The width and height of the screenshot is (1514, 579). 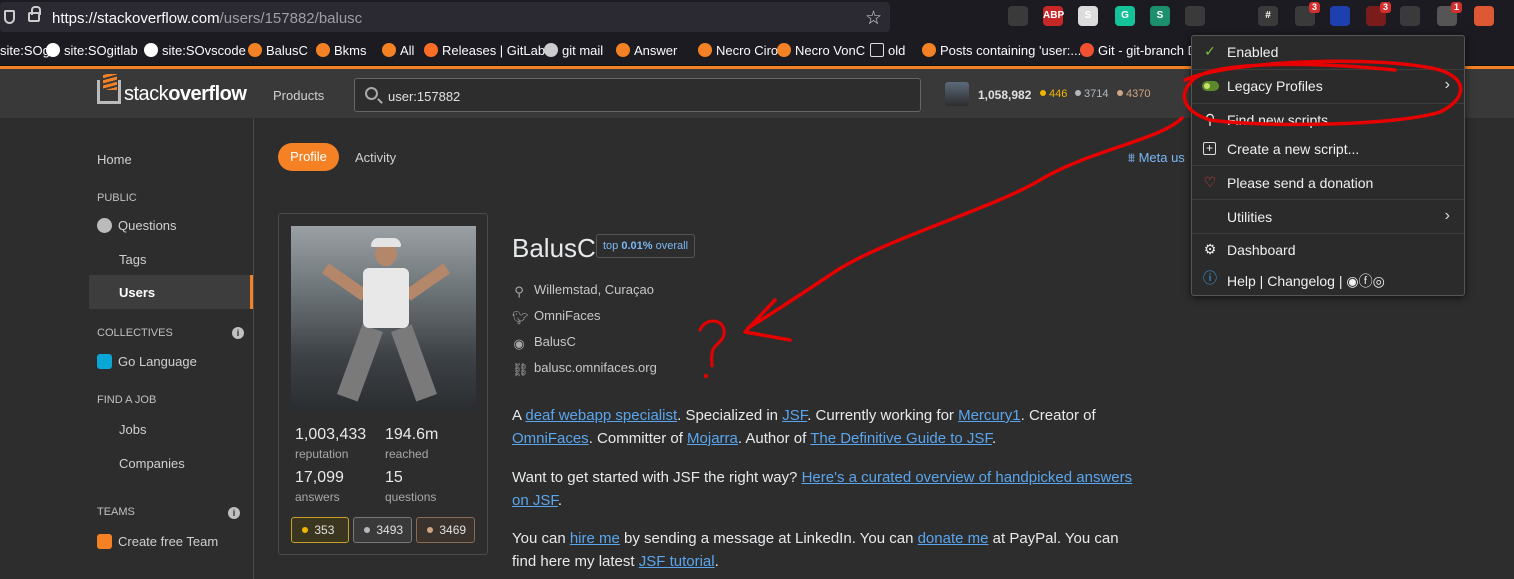 What do you see at coordinates (398, 50) in the screenshot?
I see `bookmark-item: All` at bounding box center [398, 50].